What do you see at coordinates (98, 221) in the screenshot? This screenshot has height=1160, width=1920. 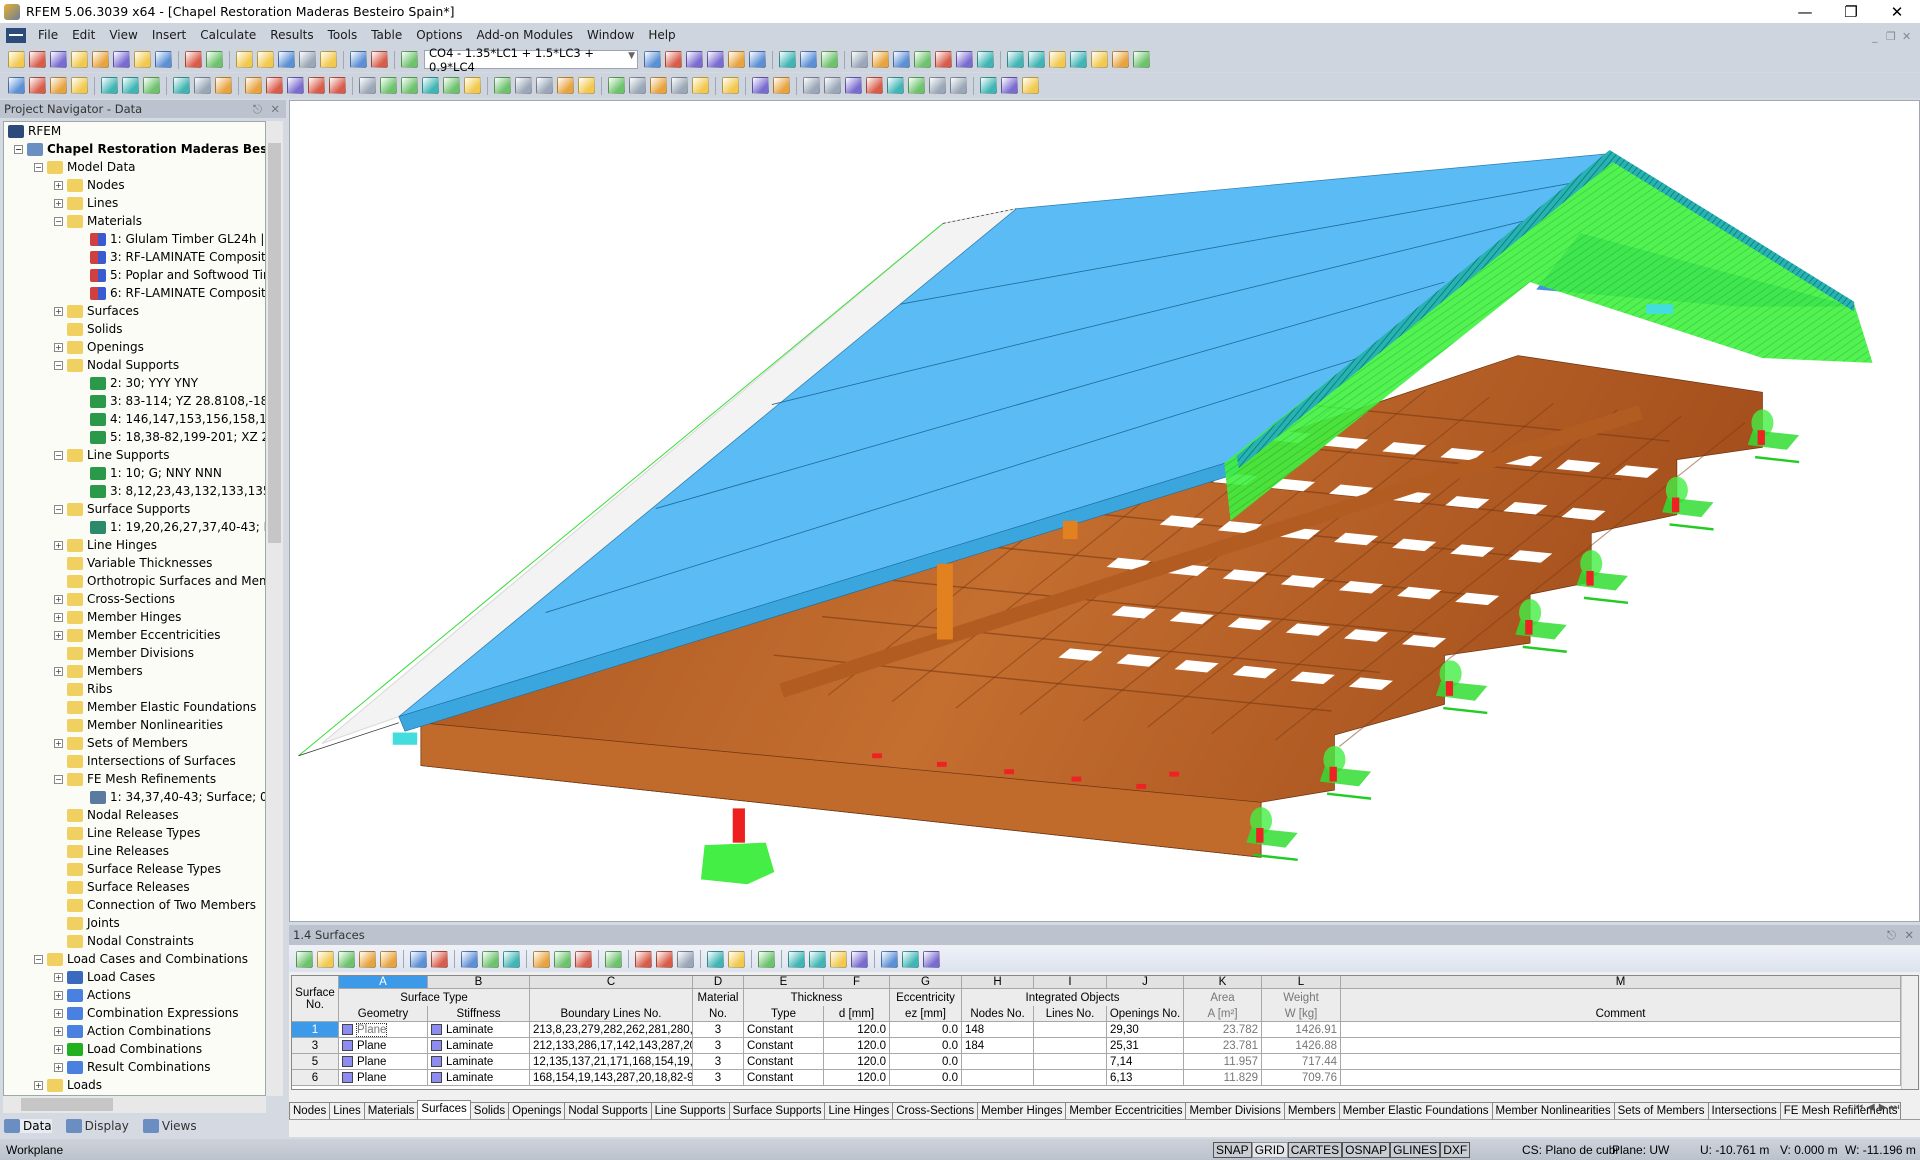 I see `tree-item: − Materials` at bounding box center [98, 221].